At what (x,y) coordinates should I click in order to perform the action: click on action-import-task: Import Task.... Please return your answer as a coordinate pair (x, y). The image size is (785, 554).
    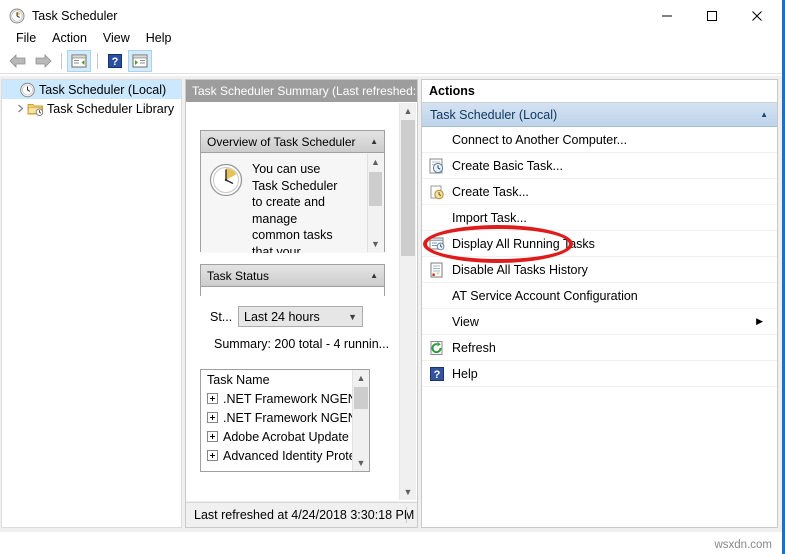
    Looking at the image, I should click on (599, 218).